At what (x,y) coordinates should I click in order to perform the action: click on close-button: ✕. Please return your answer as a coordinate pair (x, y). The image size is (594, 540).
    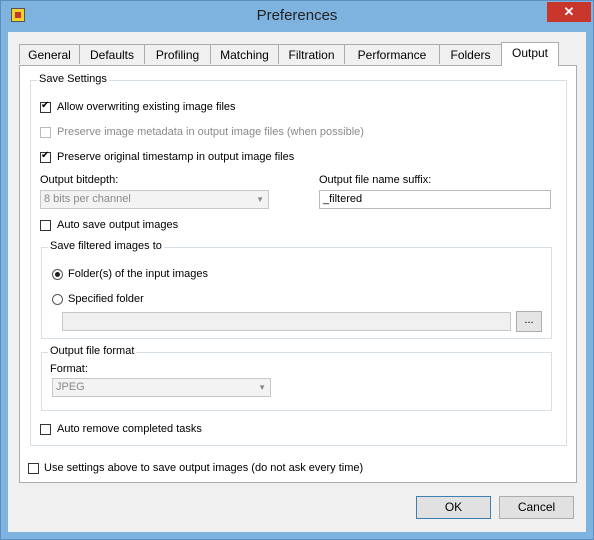
    Looking at the image, I should click on (569, 12).